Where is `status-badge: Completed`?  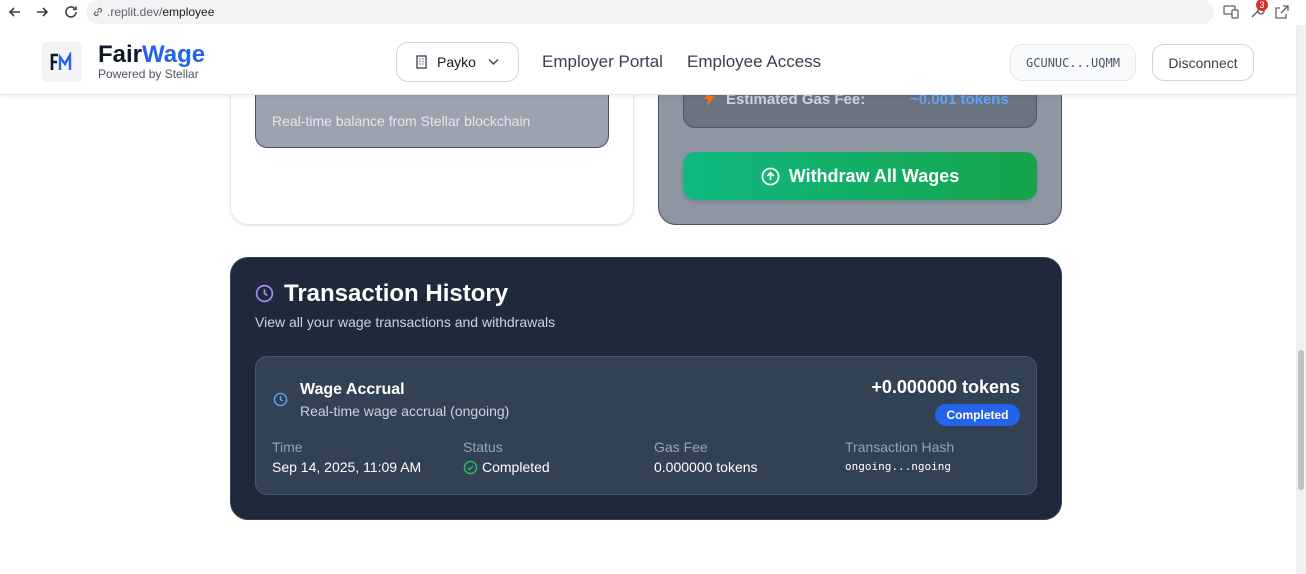 status-badge: Completed is located at coordinates (977, 415).